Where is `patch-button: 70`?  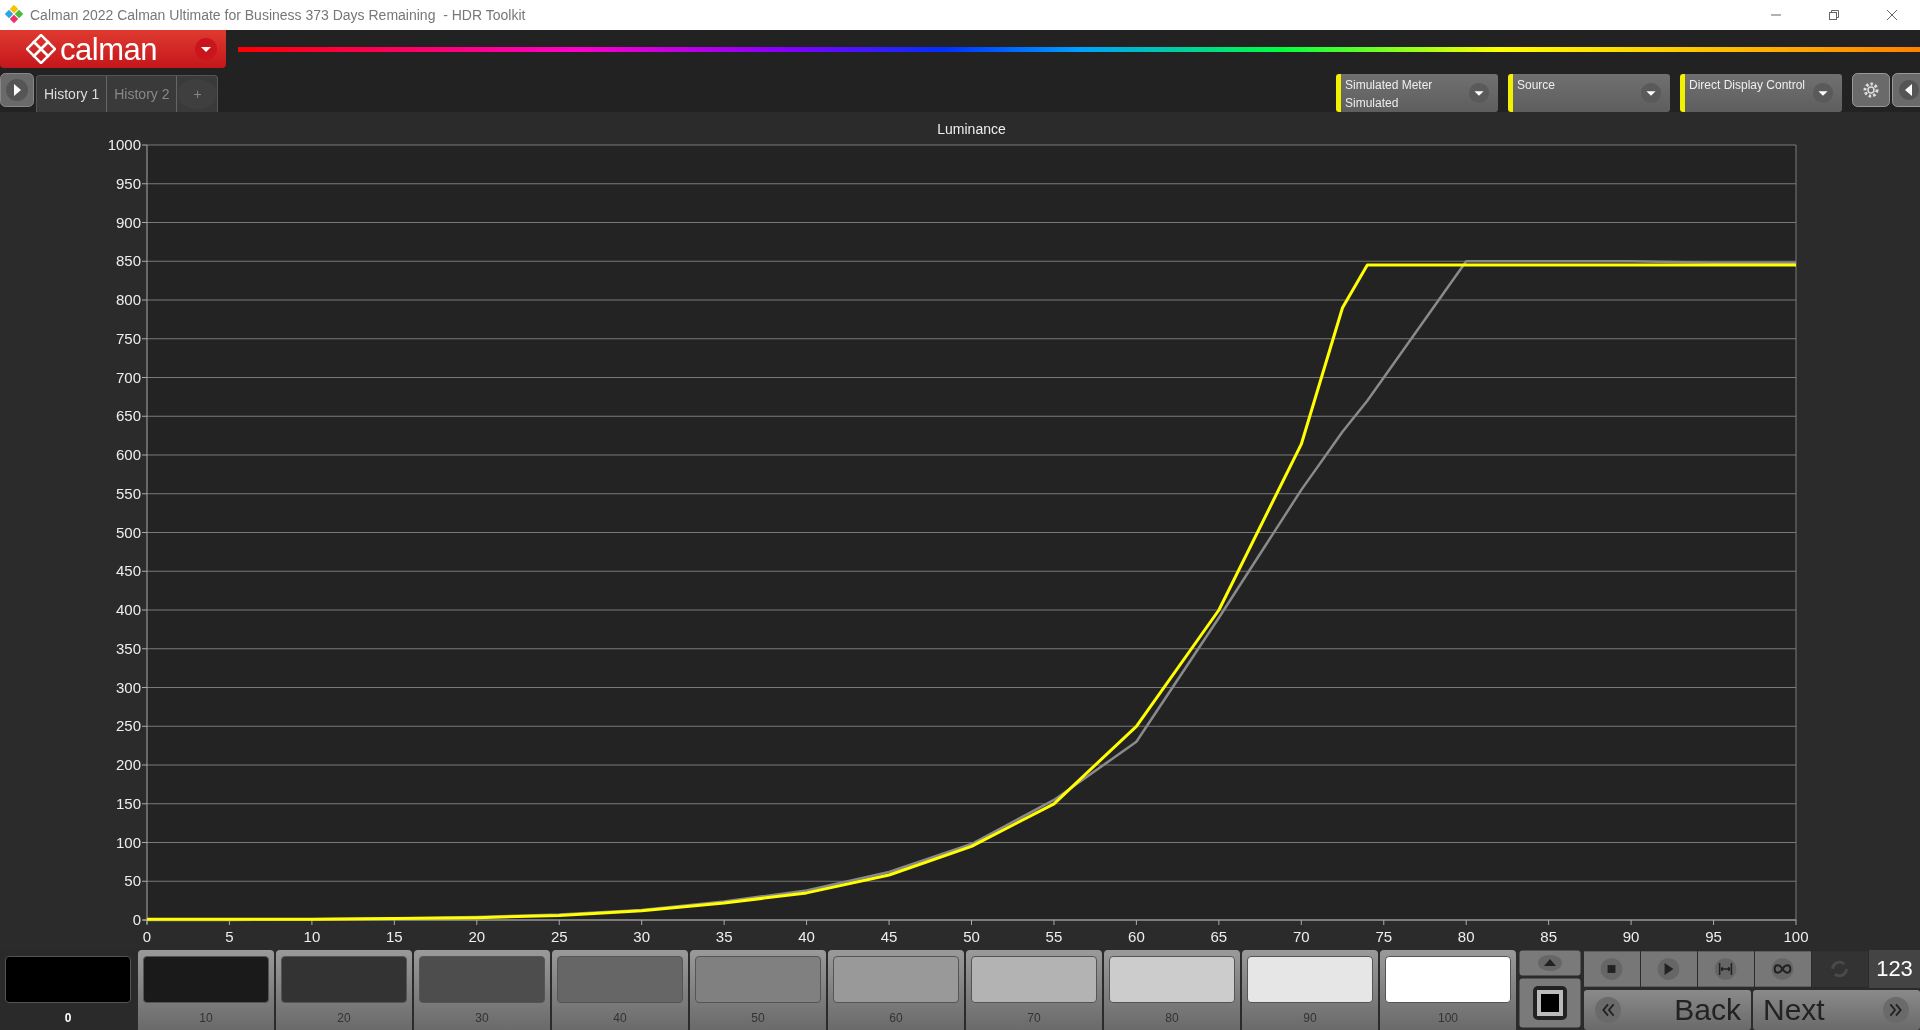 patch-button: 70 is located at coordinates (1034, 990).